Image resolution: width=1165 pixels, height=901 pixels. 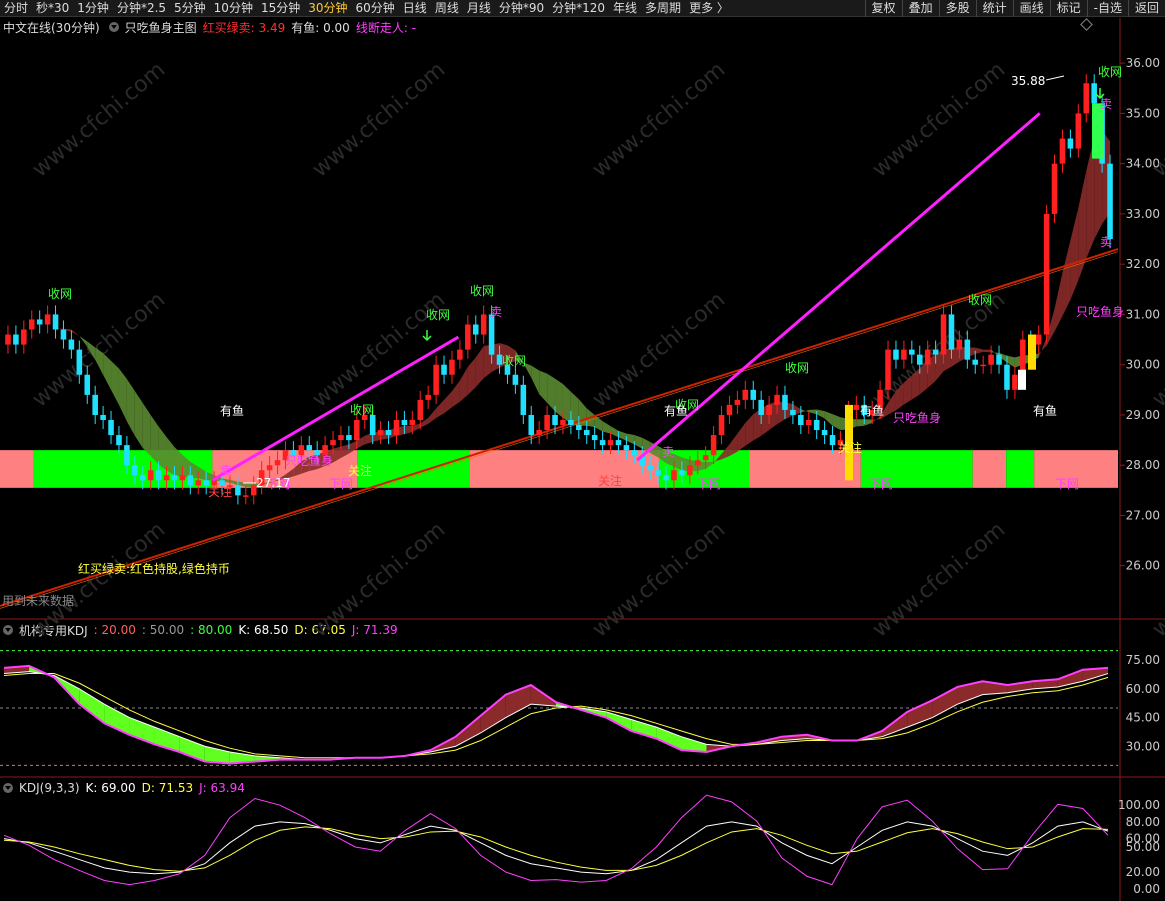 What do you see at coordinates (190, 8) in the screenshot?
I see `period-tab-4: 5分钟` at bounding box center [190, 8].